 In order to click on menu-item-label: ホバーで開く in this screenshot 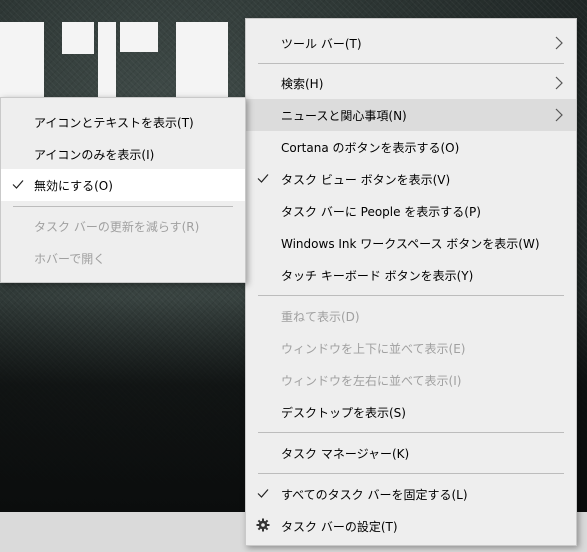, I will do `click(70, 258)`.